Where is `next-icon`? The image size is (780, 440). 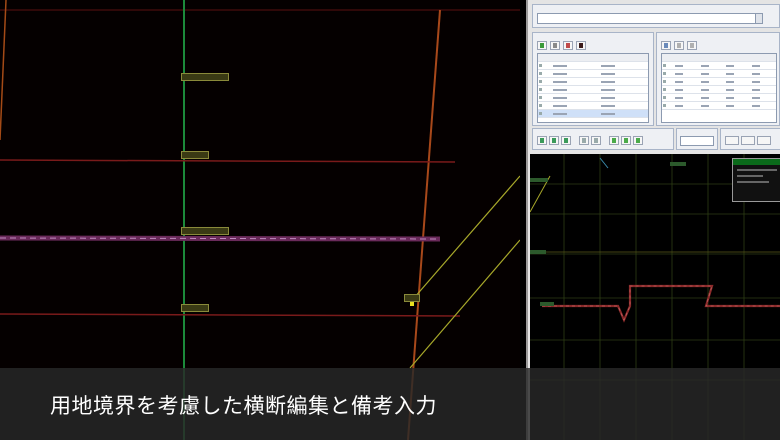
next-icon is located at coordinates (626, 140).